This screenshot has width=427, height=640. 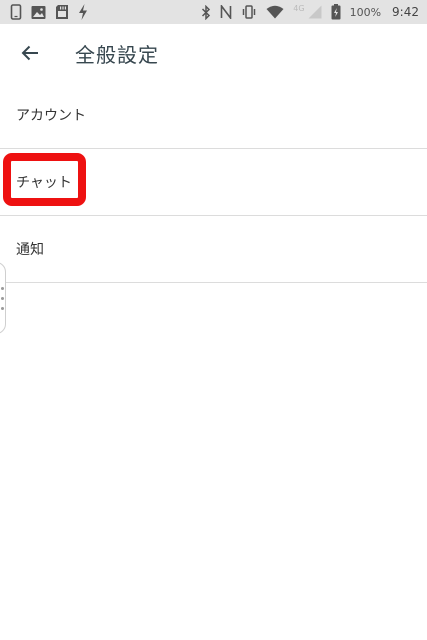 I want to click on signal-icon, so click(x=315, y=12).